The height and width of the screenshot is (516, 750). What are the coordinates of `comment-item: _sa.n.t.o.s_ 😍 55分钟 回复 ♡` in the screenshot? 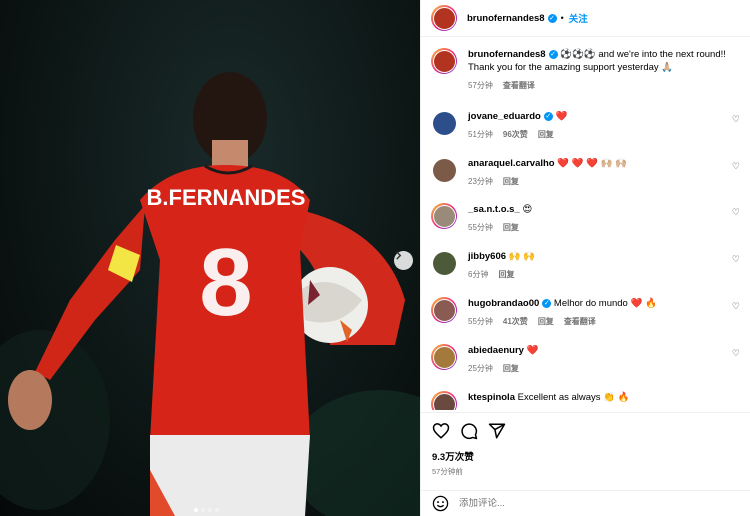 It's located at (585, 218).